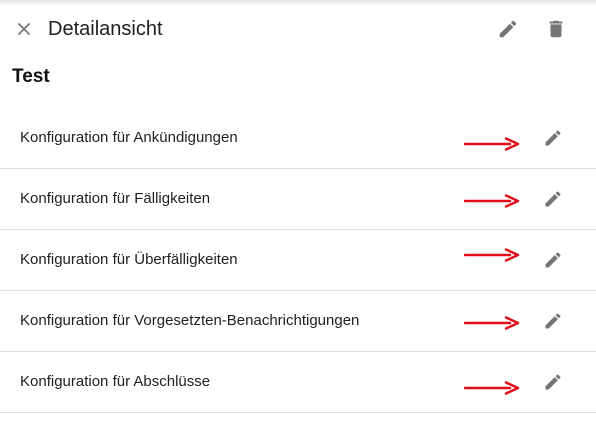  Describe the element at coordinates (298, 199) in the screenshot. I see `list-item: Konfiguration für Fälligkeiten` at that location.